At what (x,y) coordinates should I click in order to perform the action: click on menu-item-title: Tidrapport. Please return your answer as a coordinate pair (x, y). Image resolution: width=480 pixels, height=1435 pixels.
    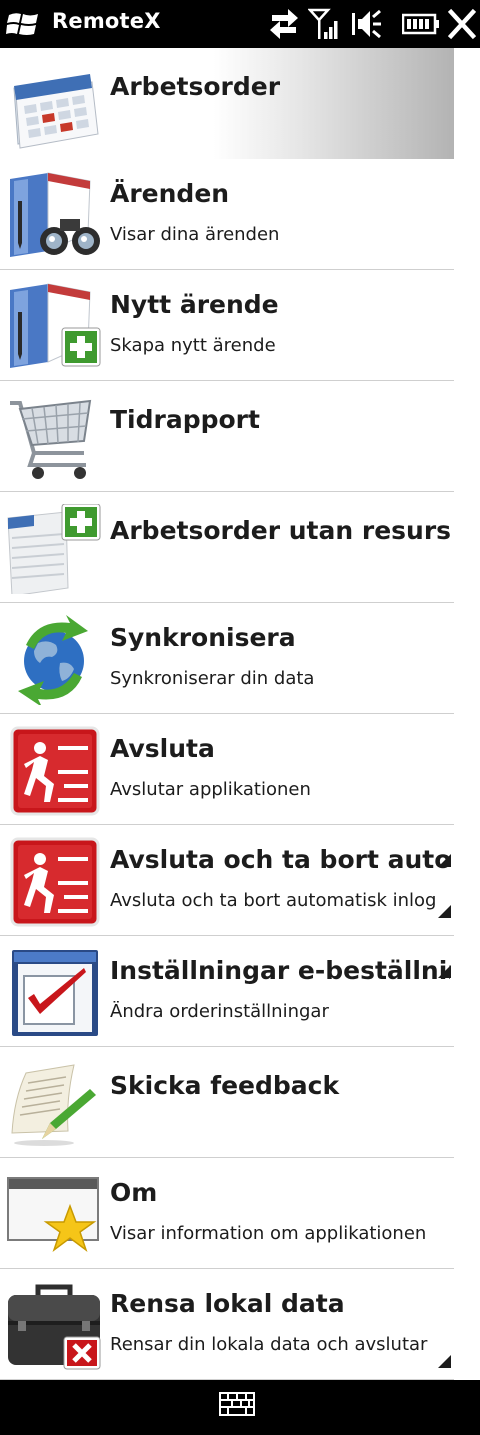
    Looking at the image, I should click on (185, 419).